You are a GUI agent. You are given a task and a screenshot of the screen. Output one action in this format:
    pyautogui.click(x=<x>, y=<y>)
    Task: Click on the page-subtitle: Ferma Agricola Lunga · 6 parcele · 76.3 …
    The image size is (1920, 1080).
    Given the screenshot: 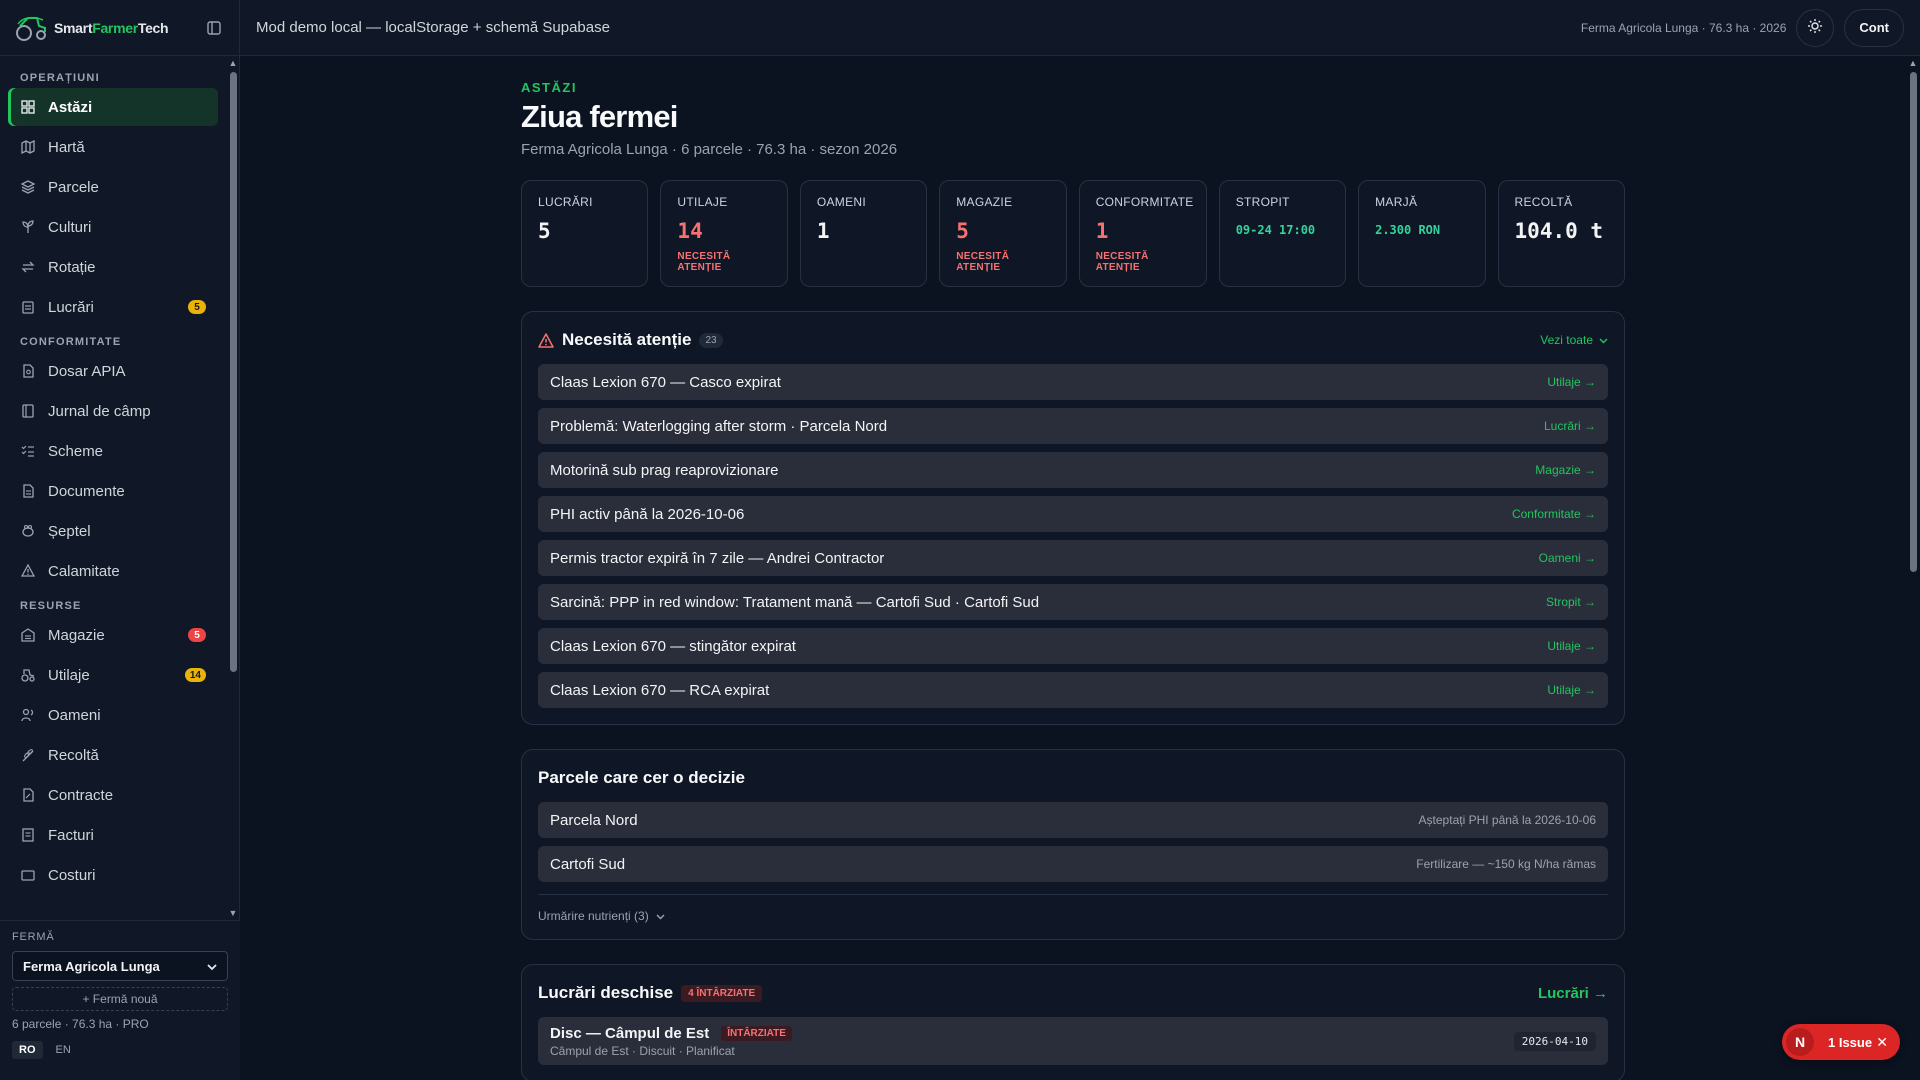 What is the action you would take?
    pyautogui.click(x=709, y=149)
    